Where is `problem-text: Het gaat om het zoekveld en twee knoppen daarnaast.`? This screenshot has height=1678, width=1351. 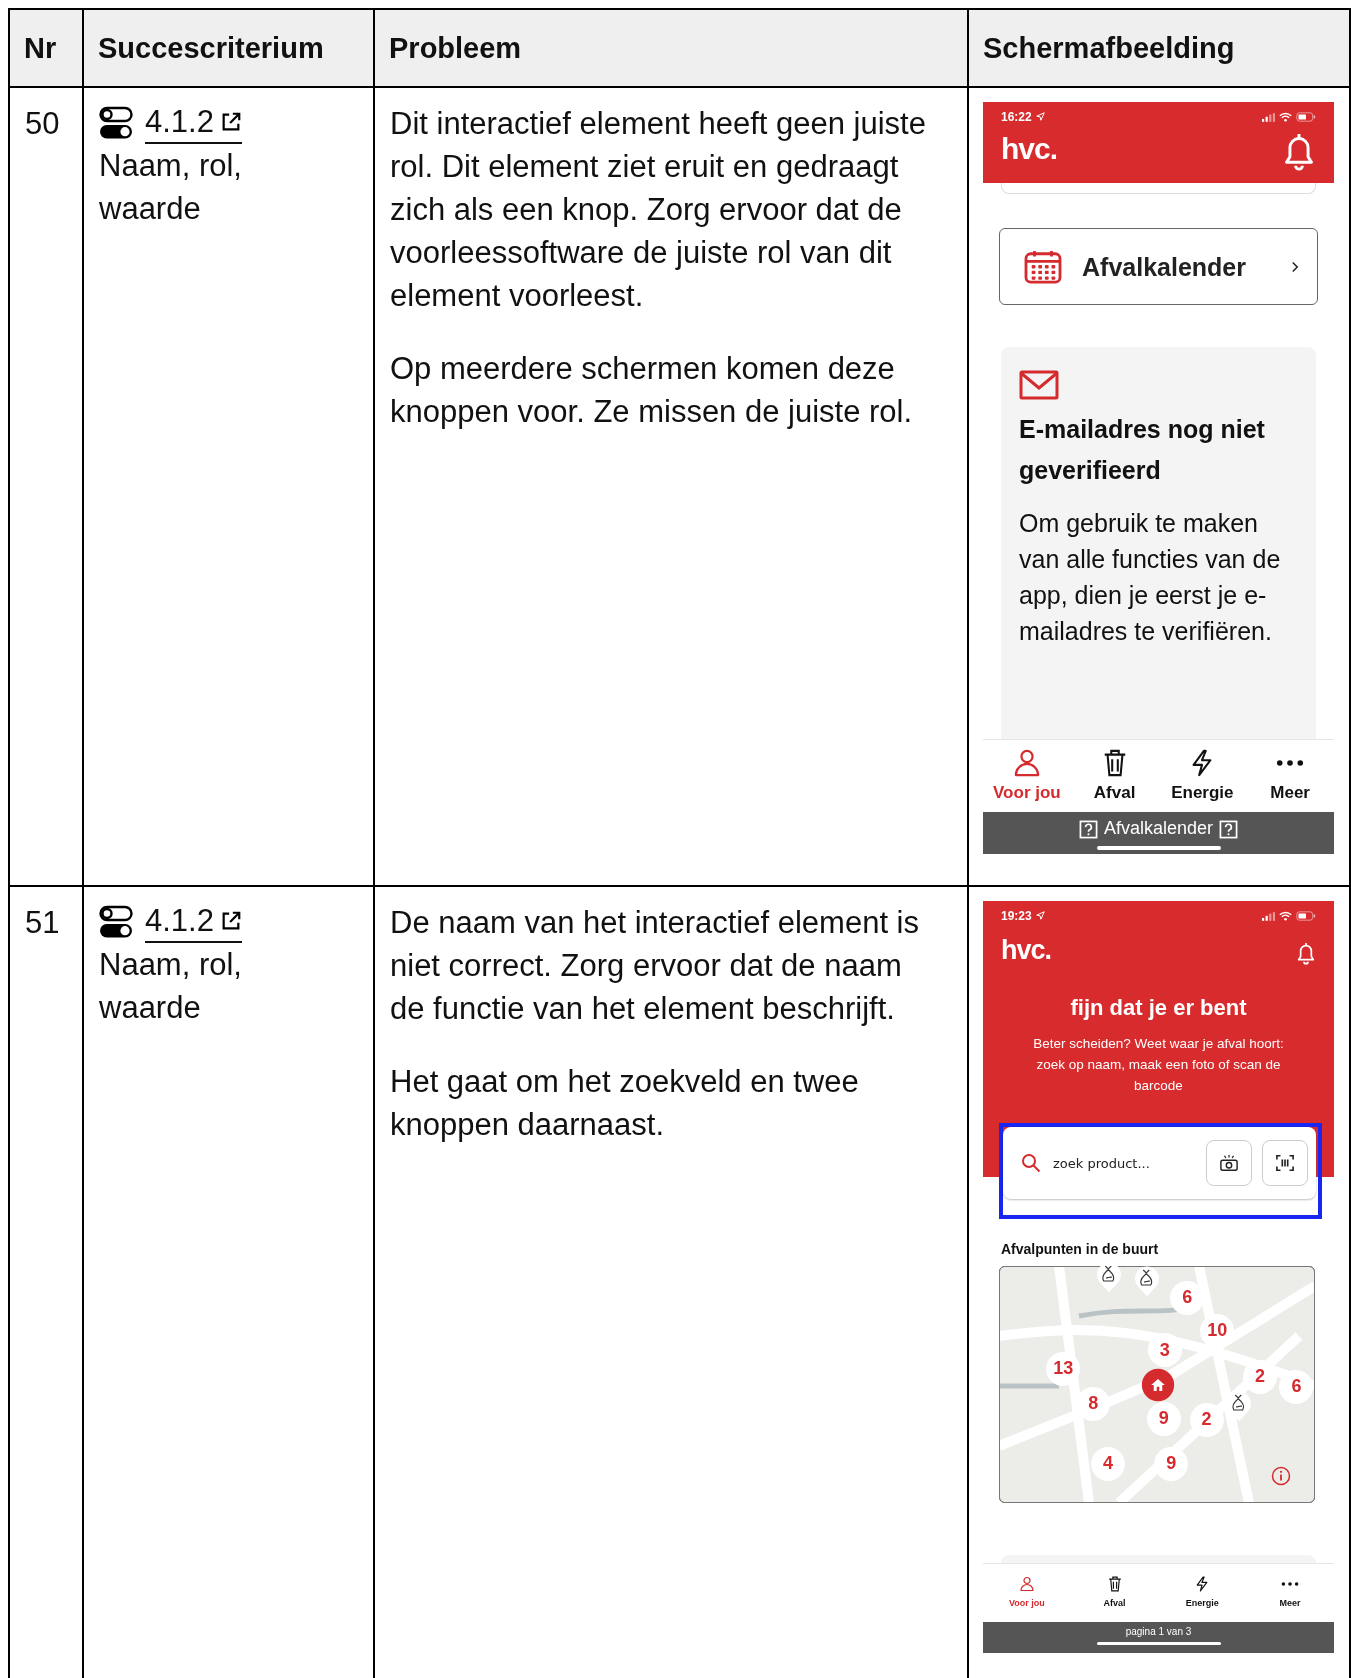
problem-text: Het gaat om het zoekveld en twee knoppen daarnaast. is located at coordinates (625, 1103).